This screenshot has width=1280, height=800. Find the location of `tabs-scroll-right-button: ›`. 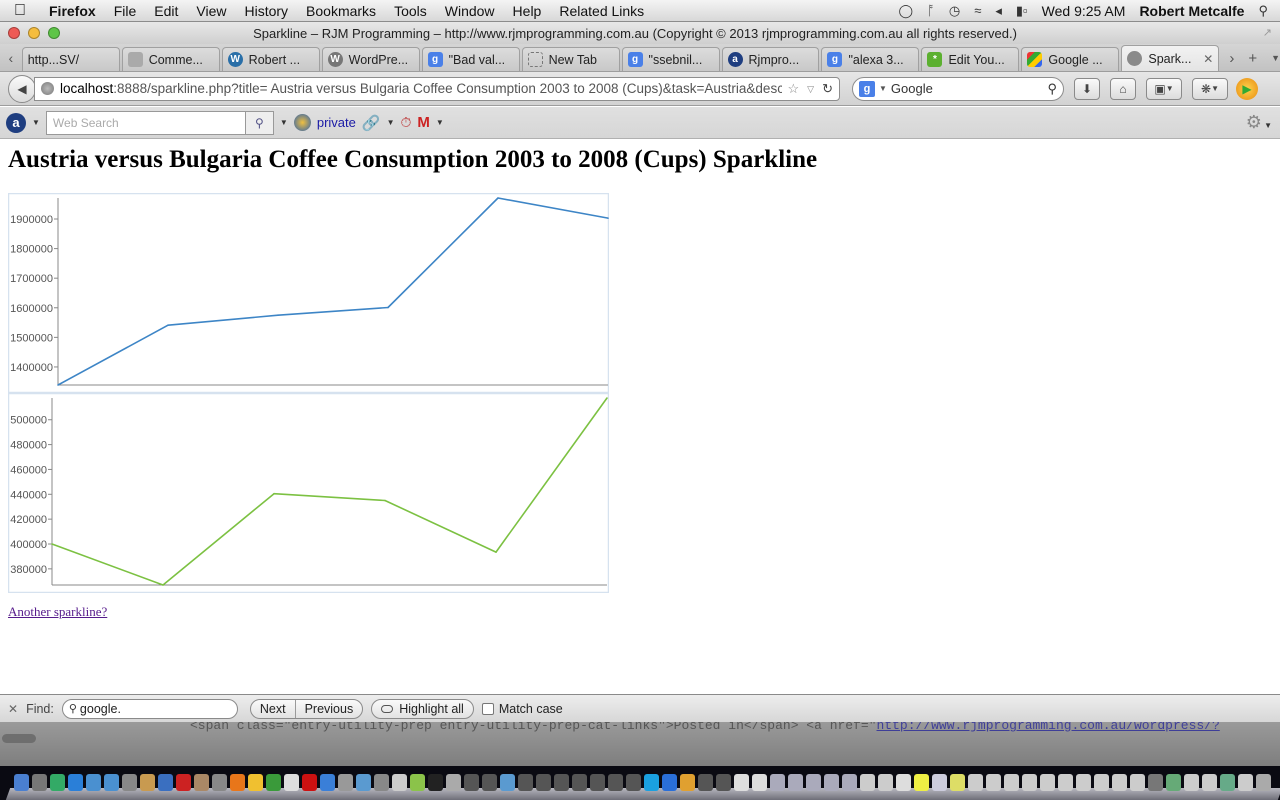

tabs-scroll-right-button: › is located at coordinates (1231, 58).